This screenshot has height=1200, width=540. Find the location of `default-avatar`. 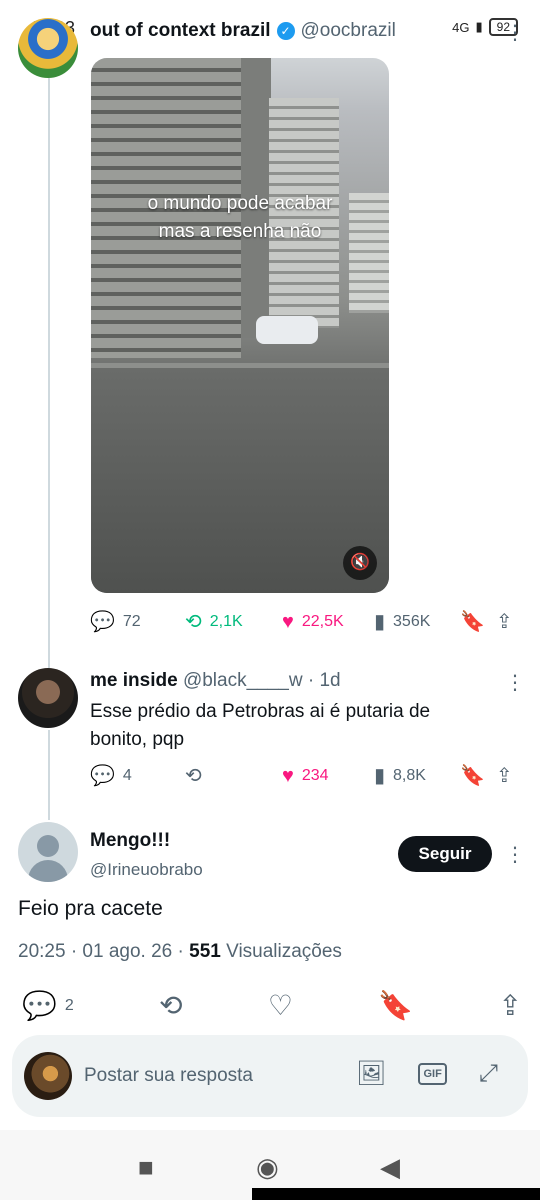

default-avatar is located at coordinates (48, 852).